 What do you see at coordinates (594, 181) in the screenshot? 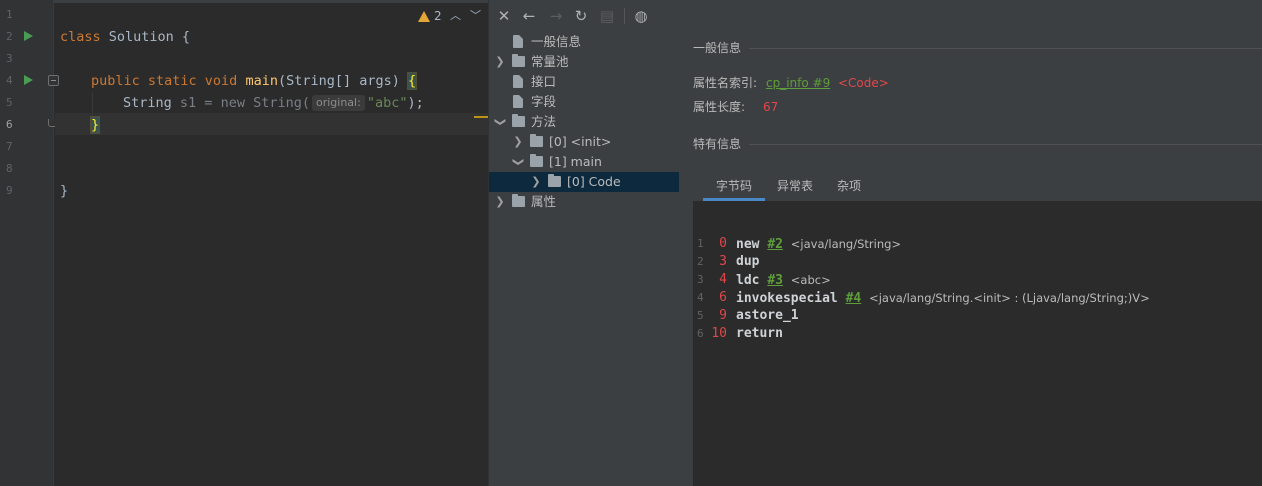
I see `tree-item-label: [0] Code` at bounding box center [594, 181].